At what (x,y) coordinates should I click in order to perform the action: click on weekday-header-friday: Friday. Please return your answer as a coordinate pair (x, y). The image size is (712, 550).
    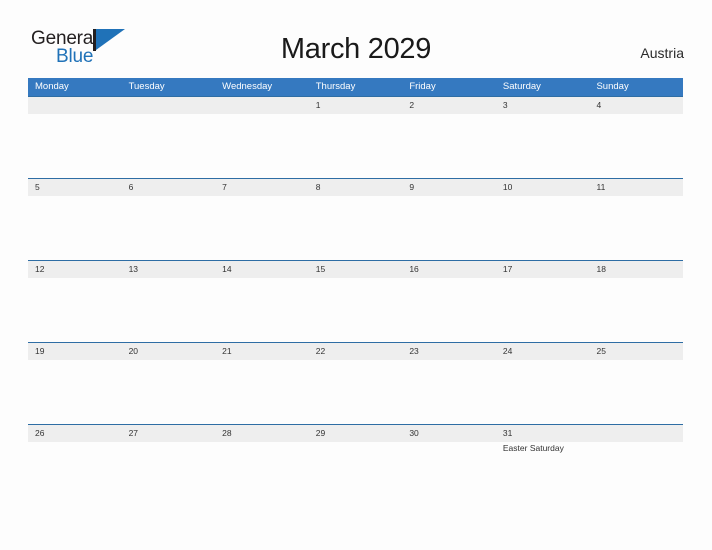
    Looking at the image, I should click on (422, 86).